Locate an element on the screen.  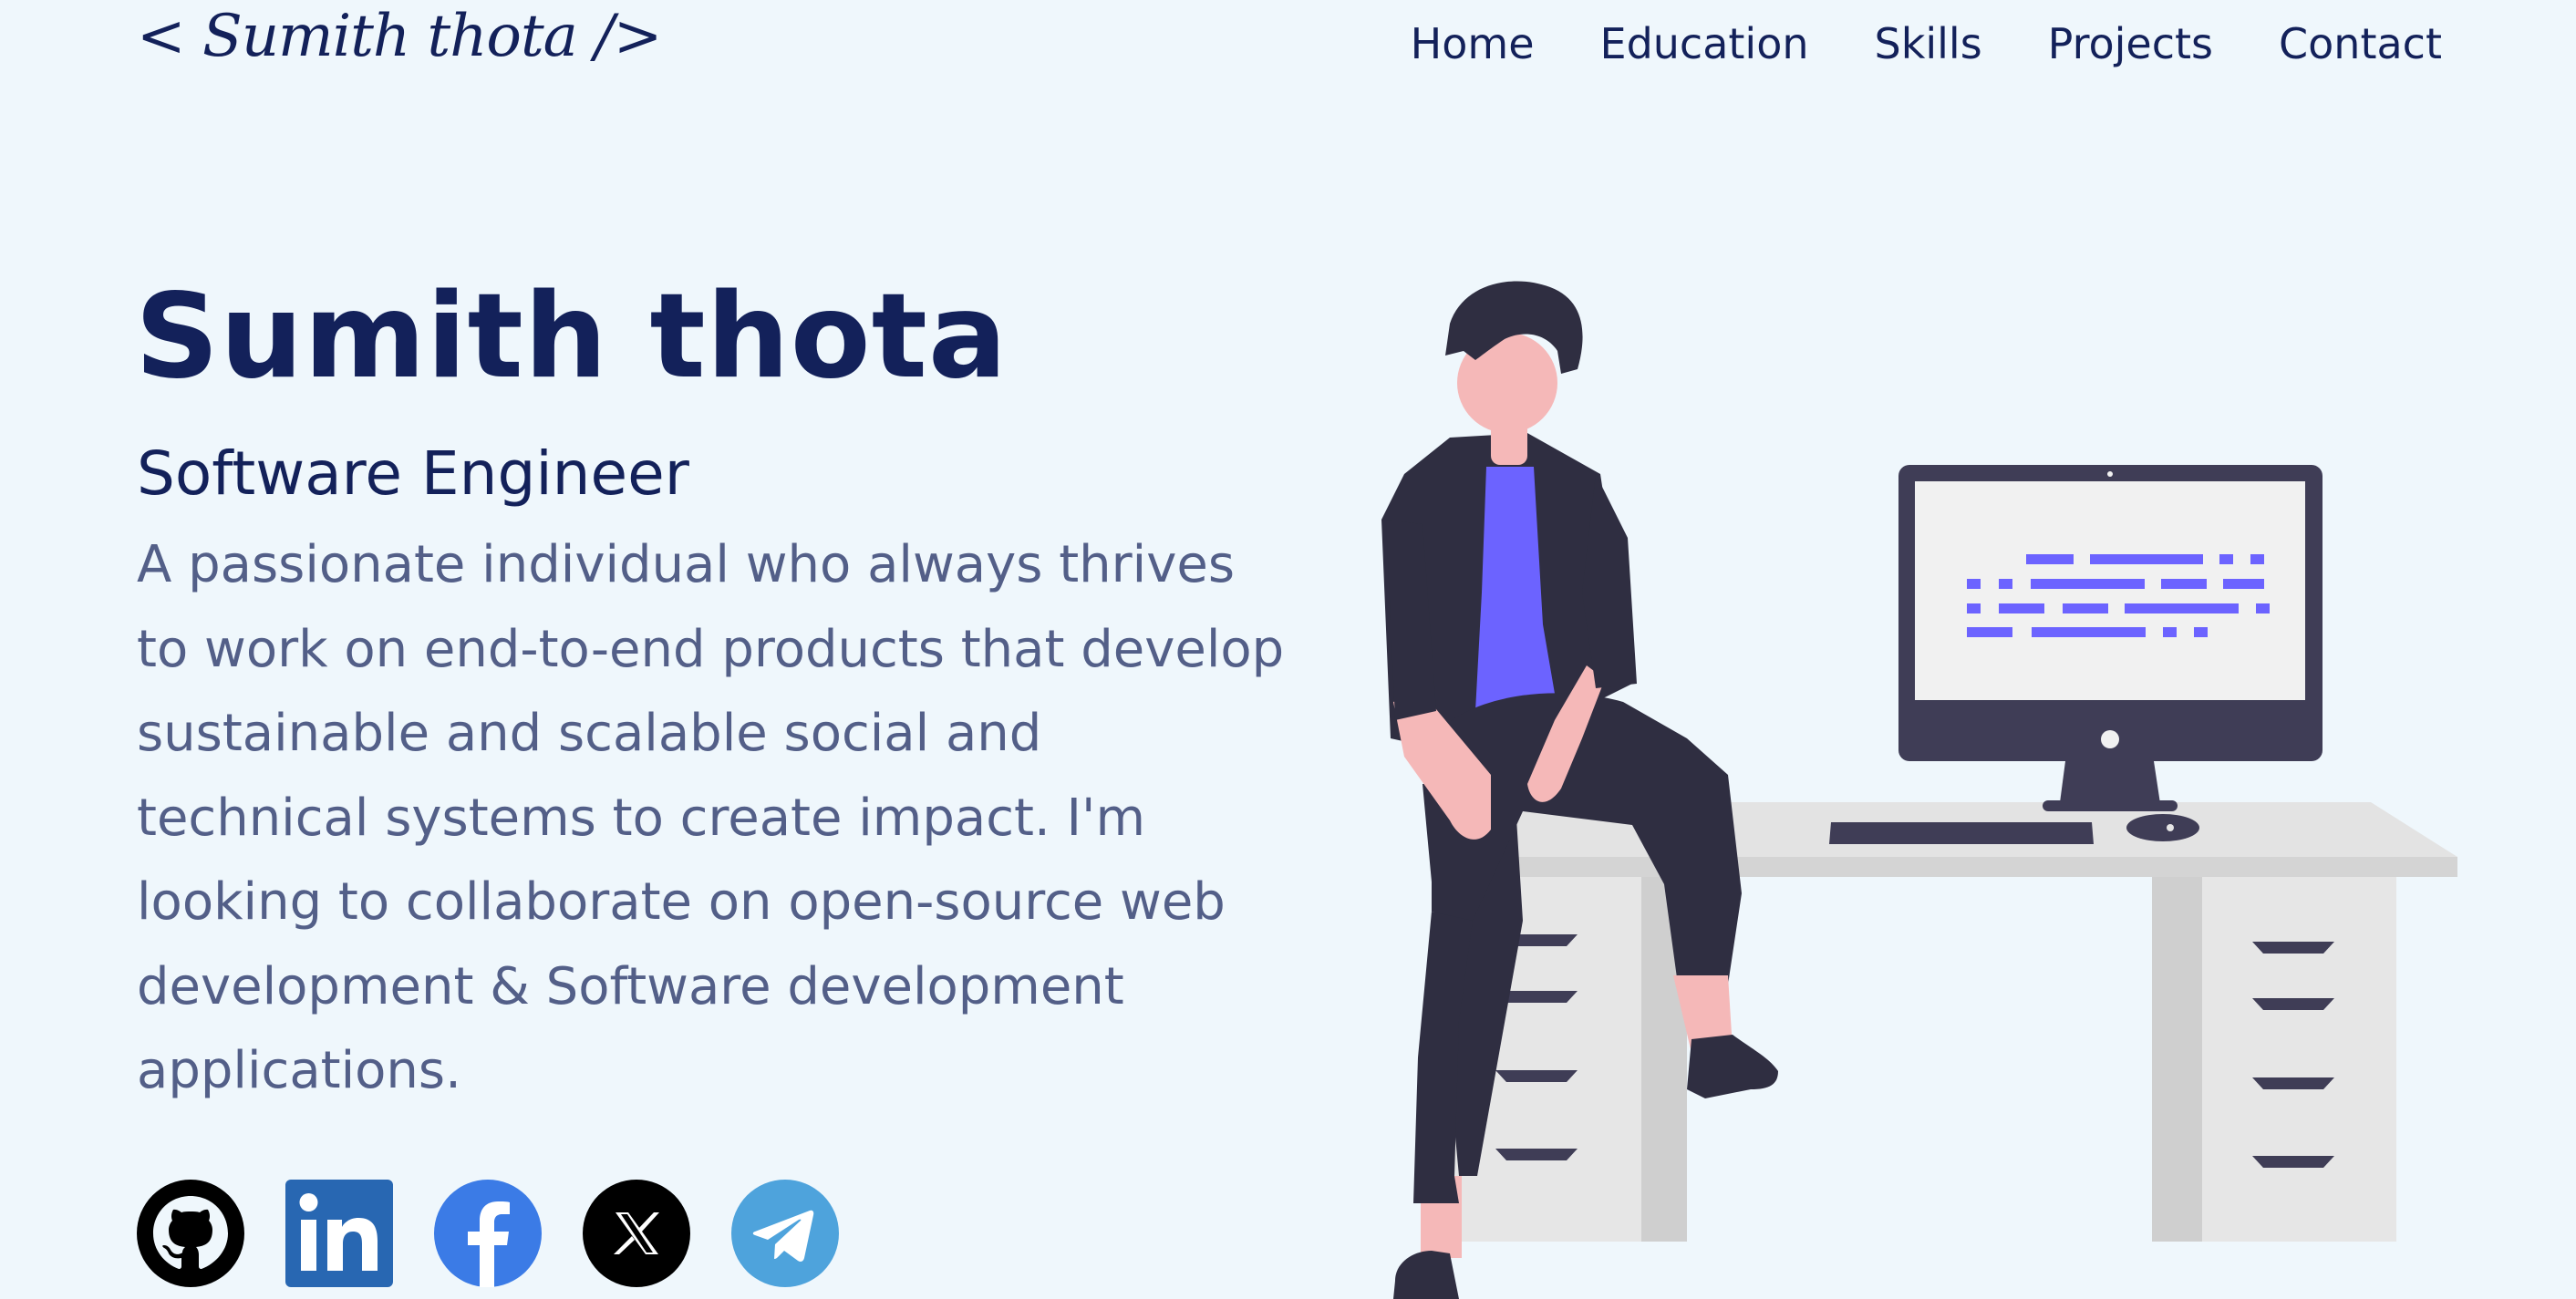
nav-skills-link: Skills is located at coordinates (1928, 44).